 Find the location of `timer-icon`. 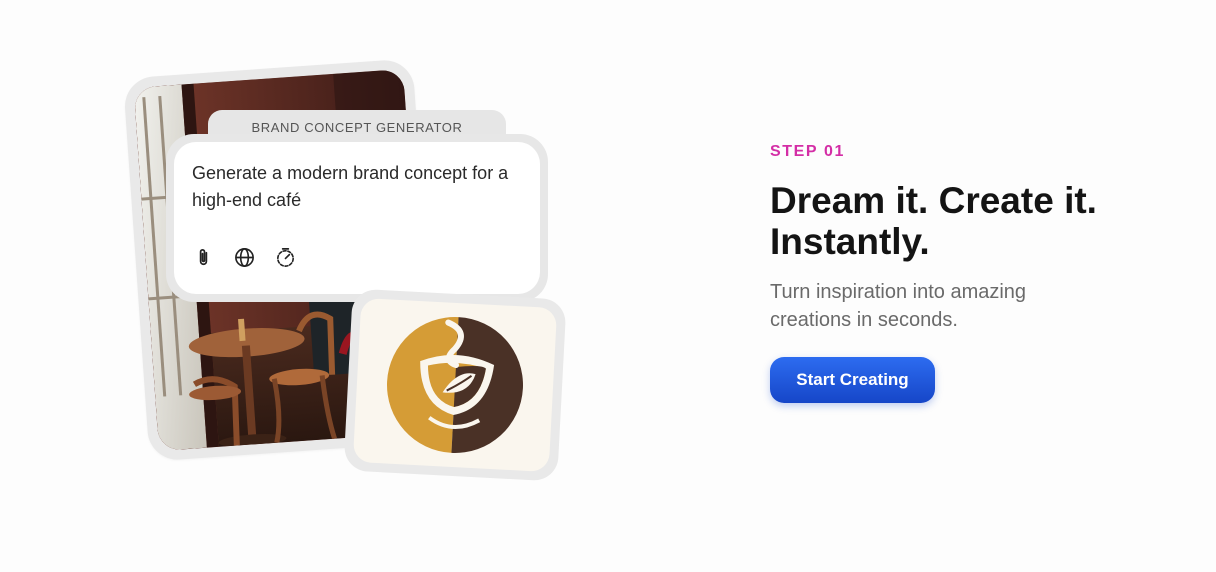

timer-icon is located at coordinates (285, 257).